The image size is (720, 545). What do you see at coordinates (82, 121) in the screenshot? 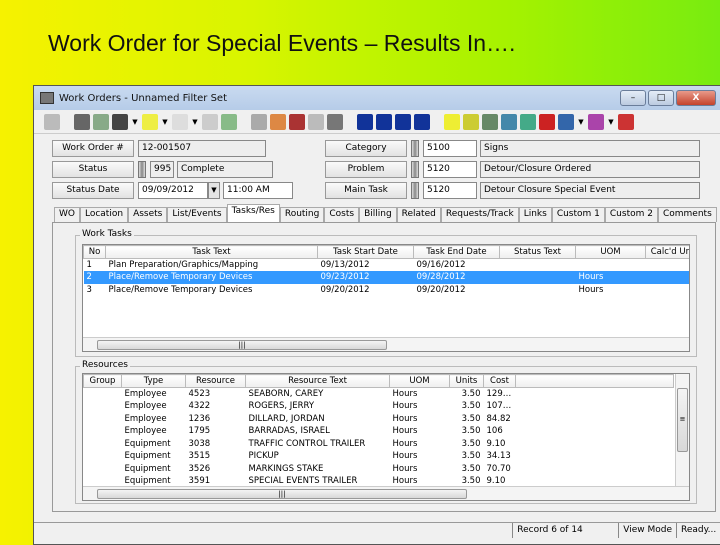
I see `print-icon` at bounding box center [82, 121].